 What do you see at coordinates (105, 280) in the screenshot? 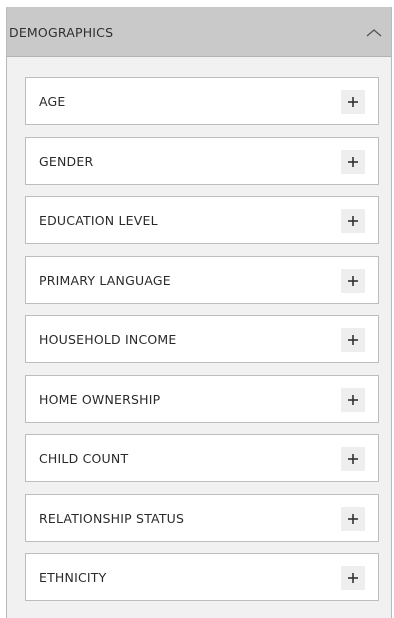
I see `filter-item-label: PRIMARY LANGUAGE` at bounding box center [105, 280].